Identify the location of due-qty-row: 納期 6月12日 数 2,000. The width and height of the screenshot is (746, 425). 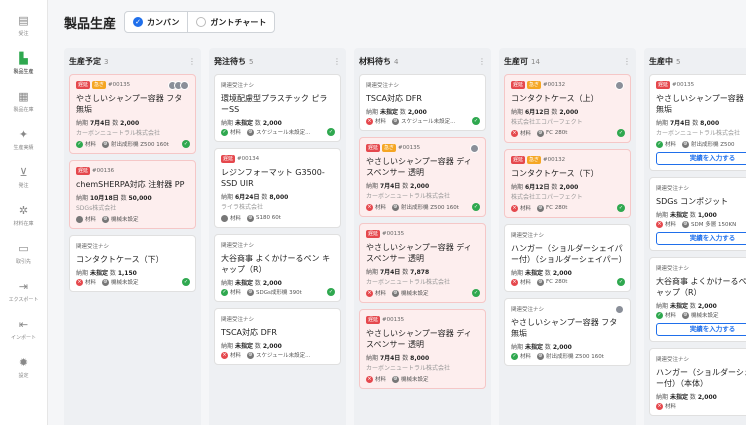
(567, 111).